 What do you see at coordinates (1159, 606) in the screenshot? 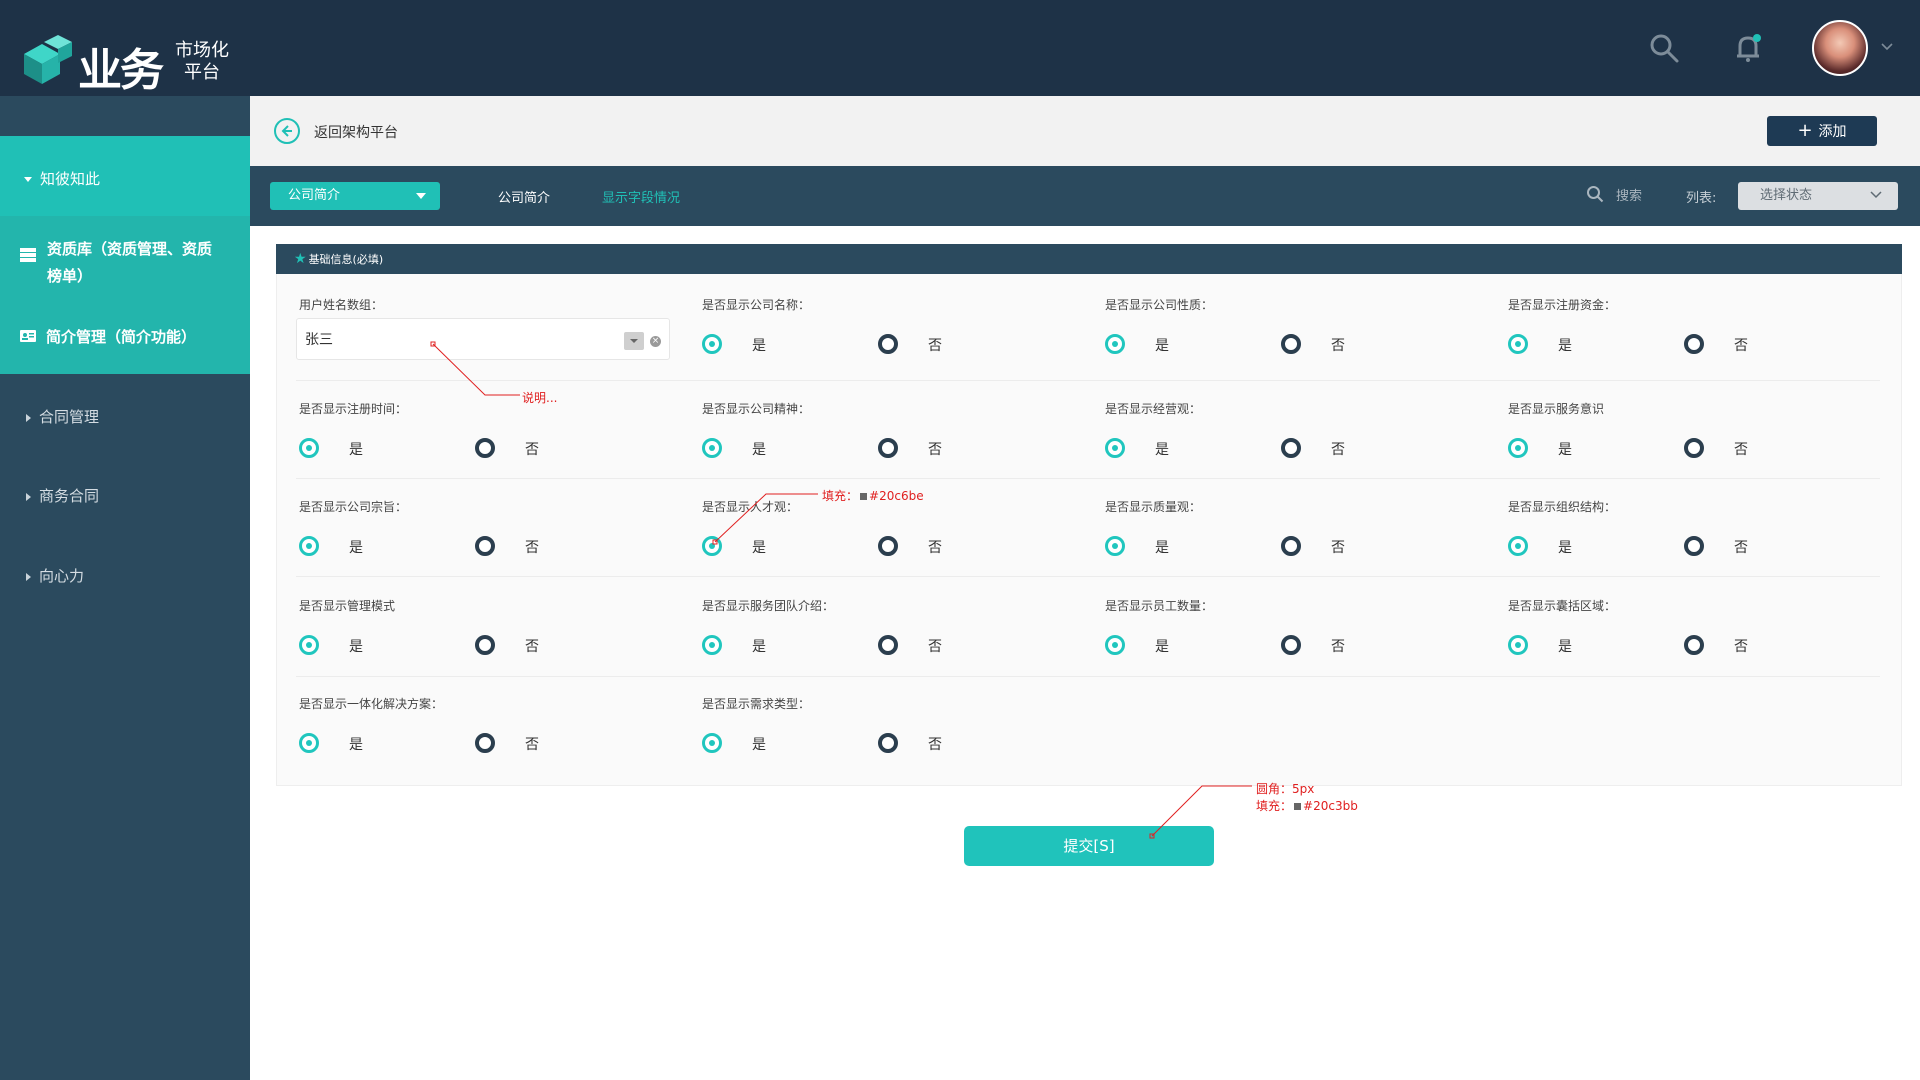
I see `field-label: 是否显示员工数量：` at bounding box center [1159, 606].